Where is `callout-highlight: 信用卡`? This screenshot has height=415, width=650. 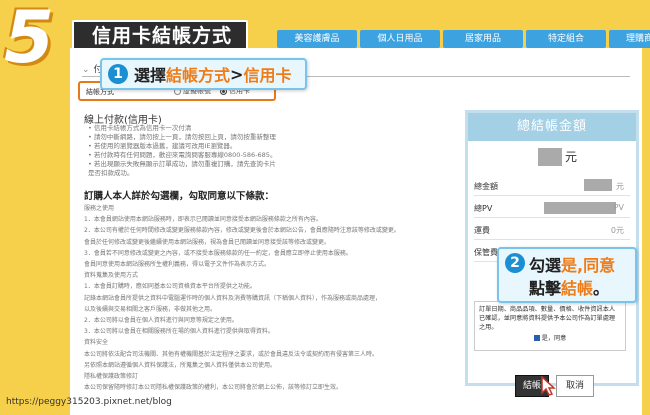 callout-highlight: 信用卡 is located at coordinates (267, 75).